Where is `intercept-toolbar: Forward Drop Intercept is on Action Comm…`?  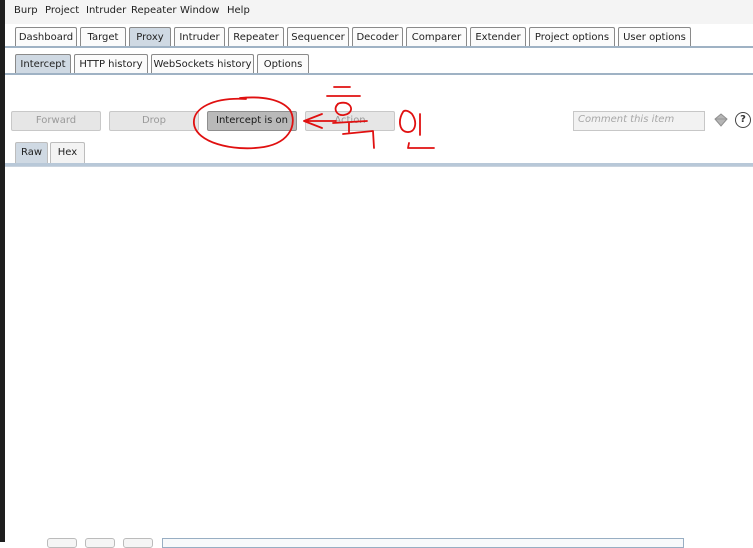 intercept-toolbar: Forward Drop Intercept is on Action Comm… is located at coordinates (379, 122).